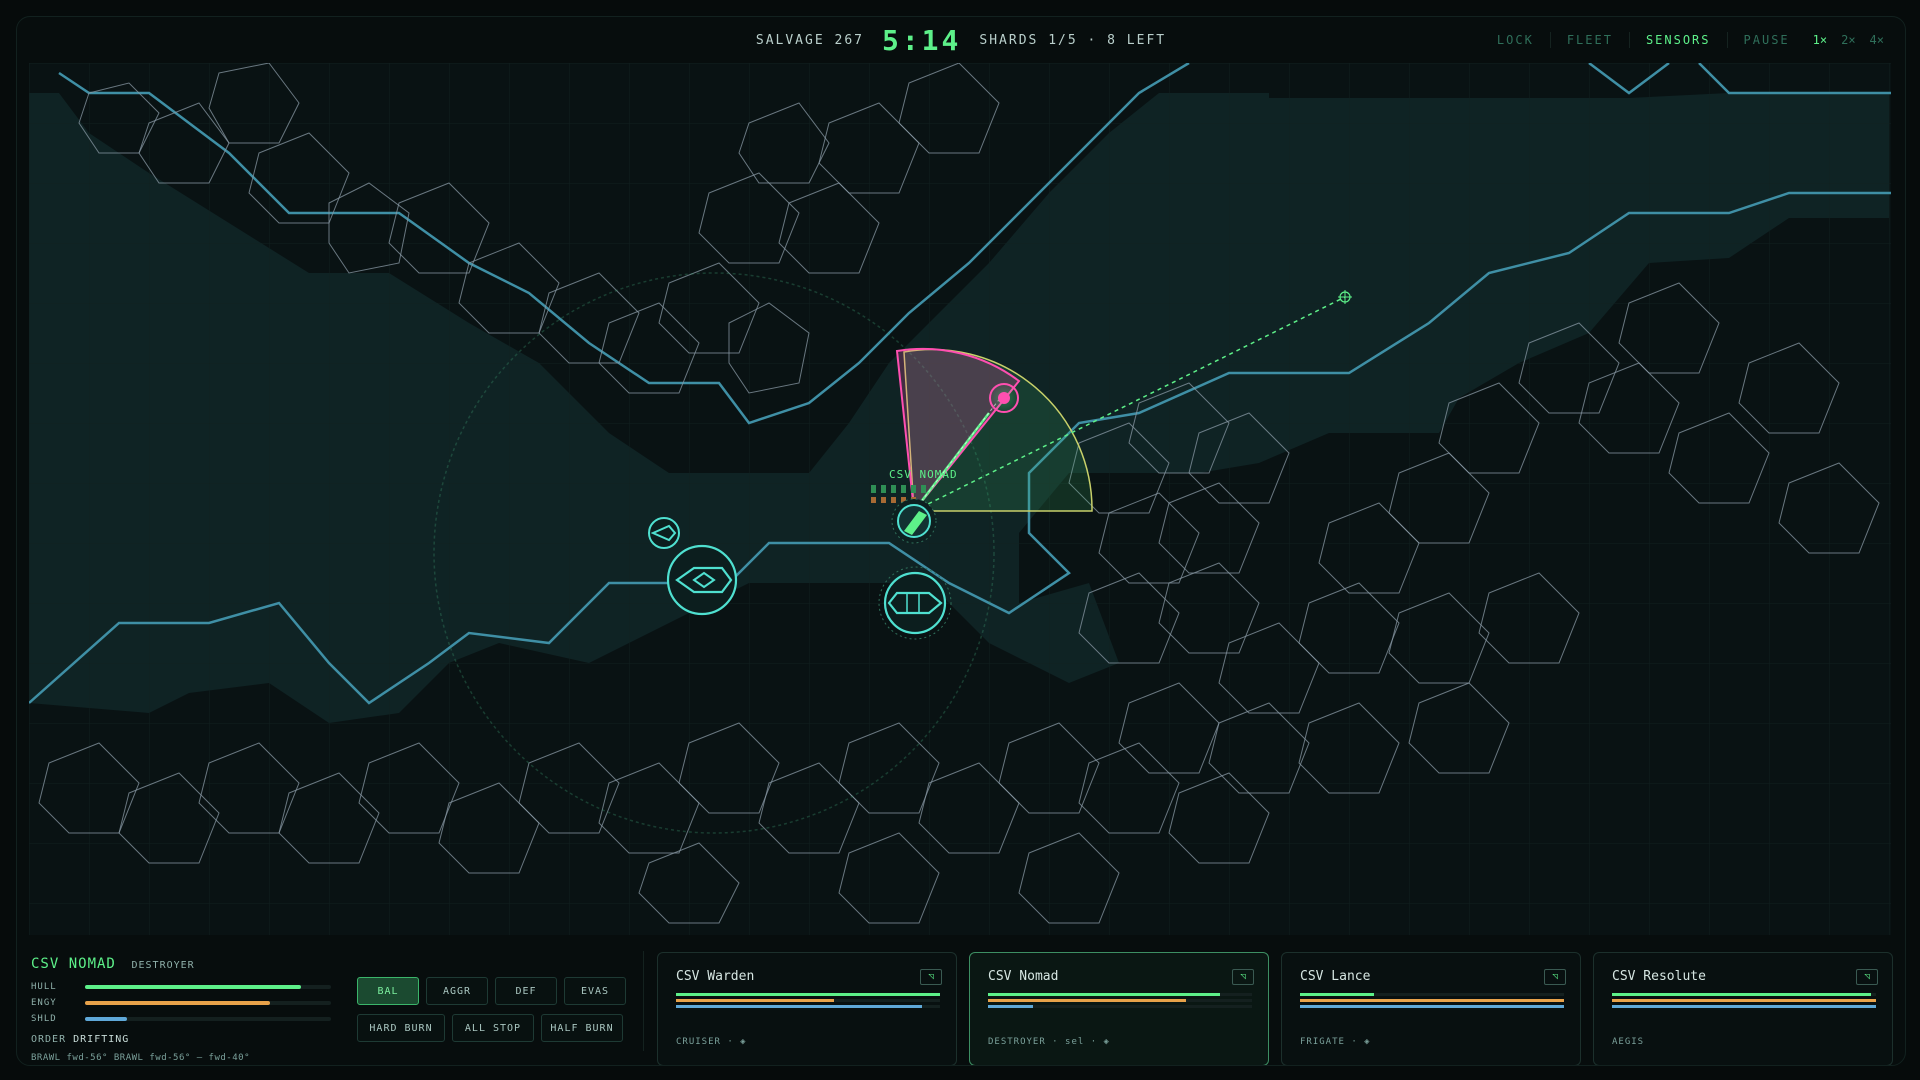 The image size is (1920, 1080). What do you see at coordinates (1049, 1042) in the screenshot?
I see `fleet-card-class: DESTROYER · sel · ◈` at bounding box center [1049, 1042].